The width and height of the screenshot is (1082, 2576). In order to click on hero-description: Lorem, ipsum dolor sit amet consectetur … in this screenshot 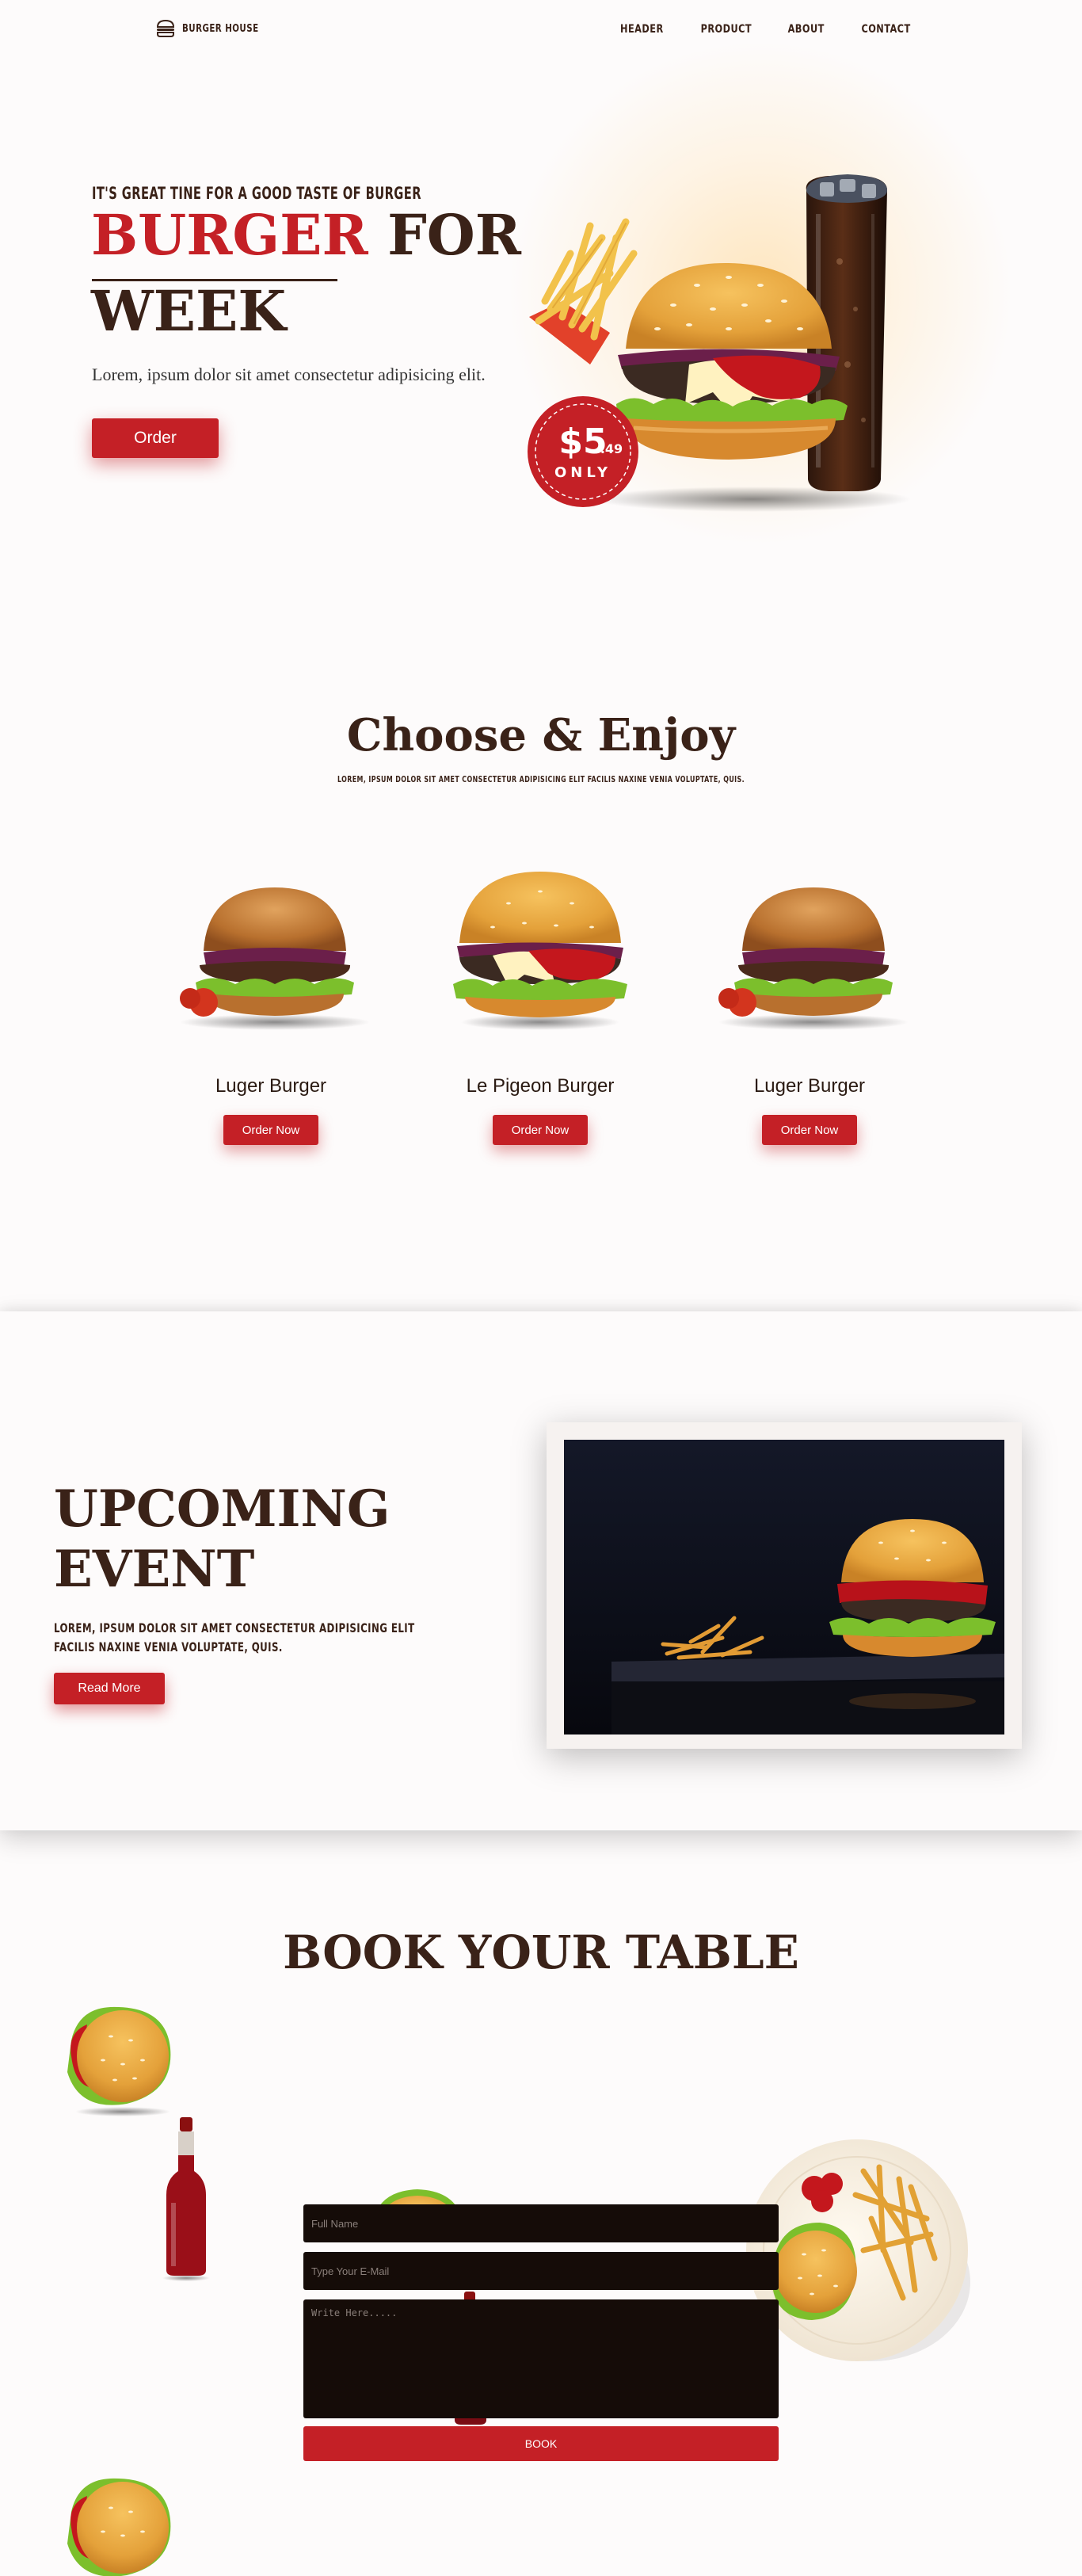, I will do `click(289, 374)`.